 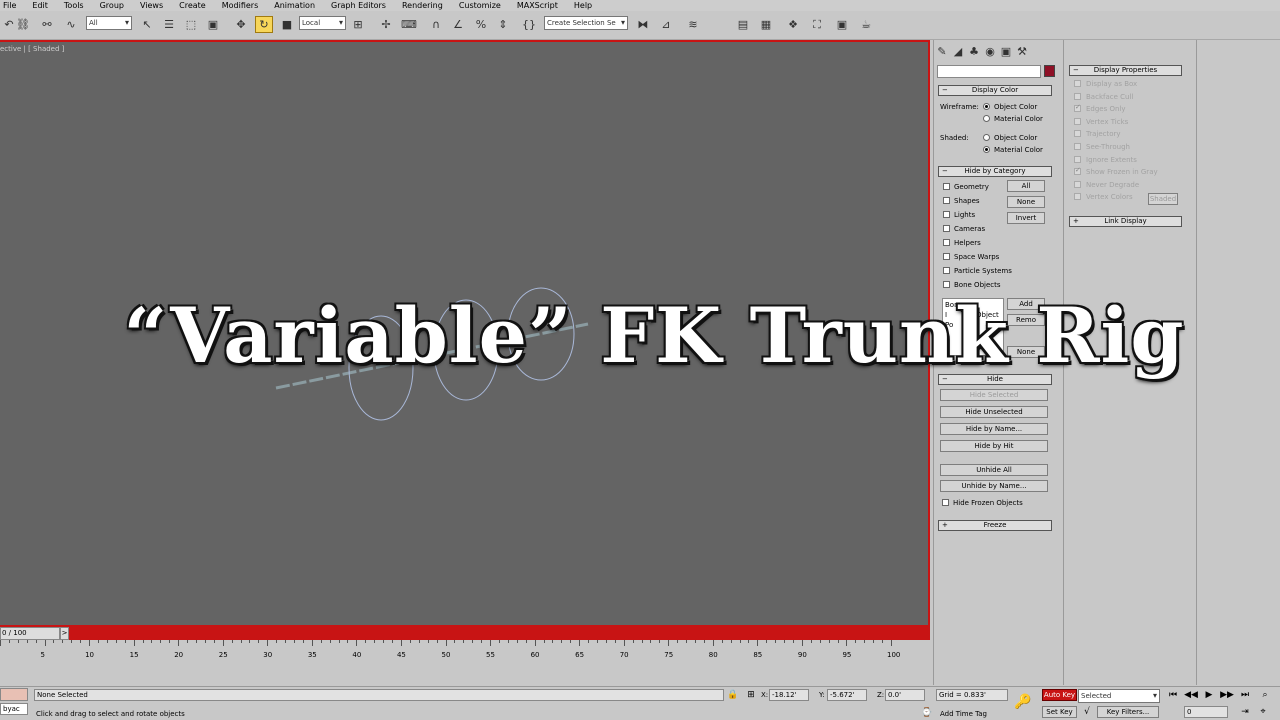 What do you see at coordinates (986, 149) in the screenshot?
I see `shaded-material-color-radio` at bounding box center [986, 149].